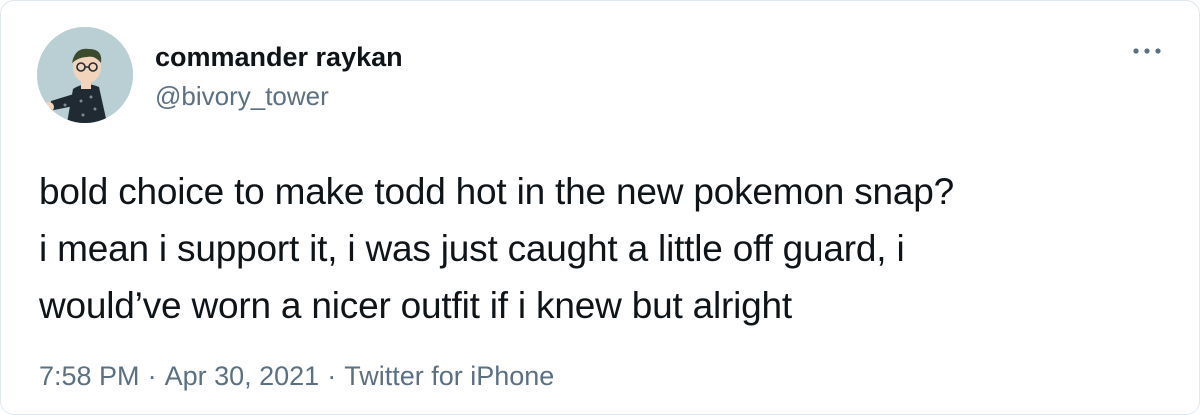  Describe the element at coordinates (449, 376) in the screenshot. I see `tweet-source: Twitter for iPhone` at that location.